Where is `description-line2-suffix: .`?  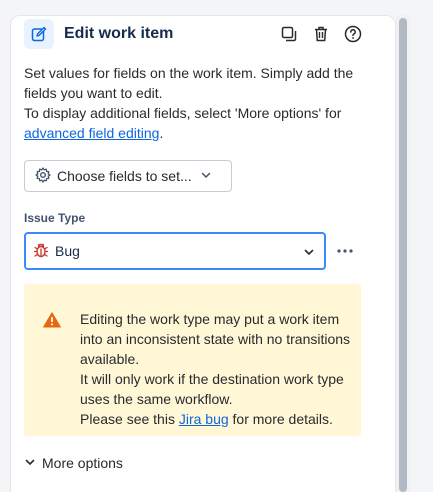 description-line2-suffix: . is located at coordinates (161, 133).